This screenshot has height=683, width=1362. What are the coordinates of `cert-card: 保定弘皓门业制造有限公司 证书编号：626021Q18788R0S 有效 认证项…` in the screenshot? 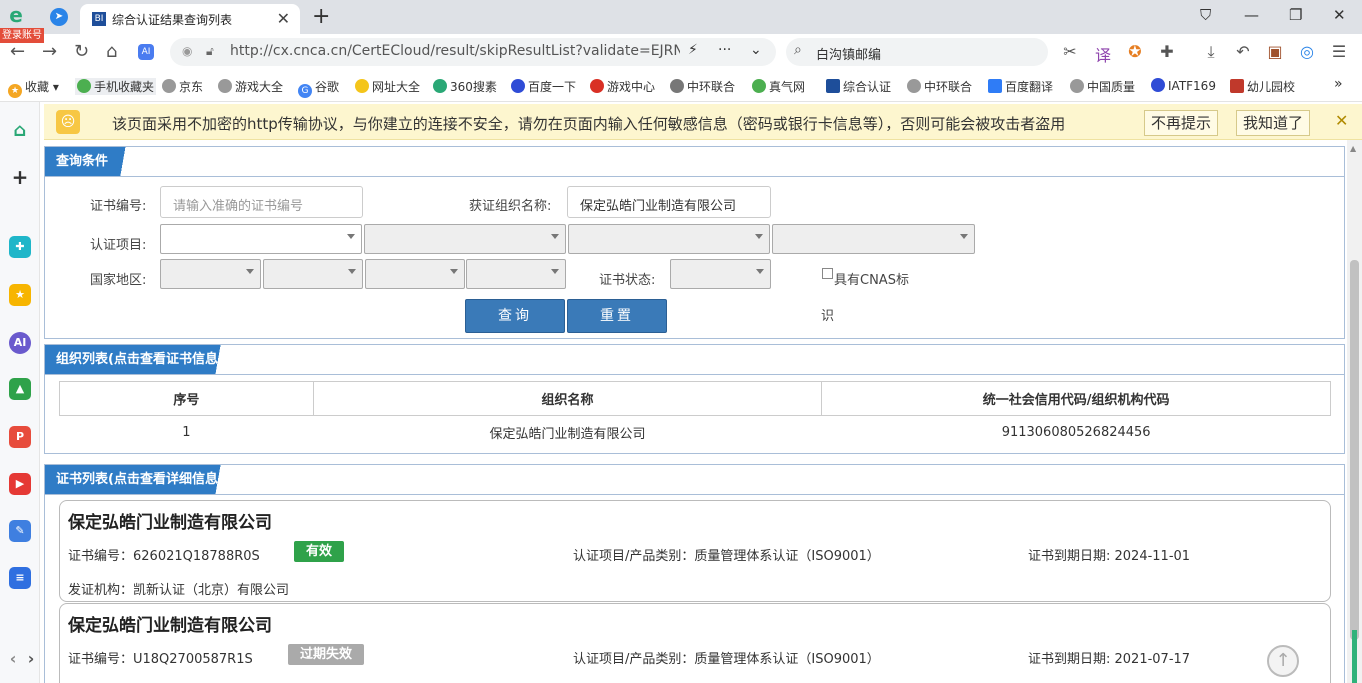 It's located at (695, 551).